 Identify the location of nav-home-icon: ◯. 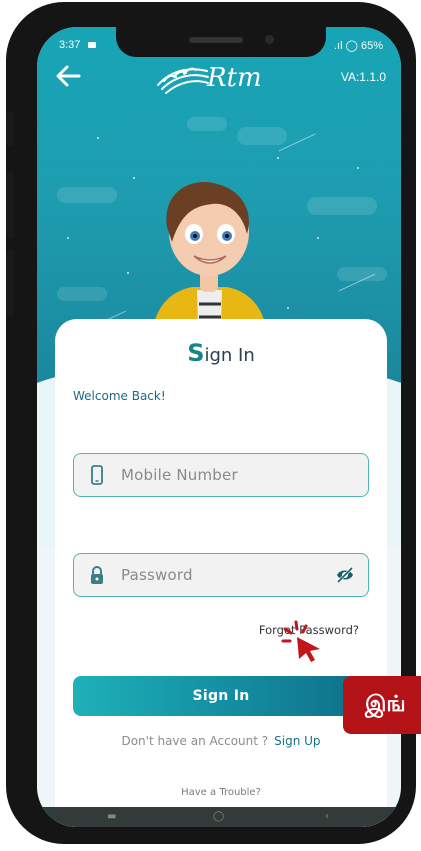
(218, 816).